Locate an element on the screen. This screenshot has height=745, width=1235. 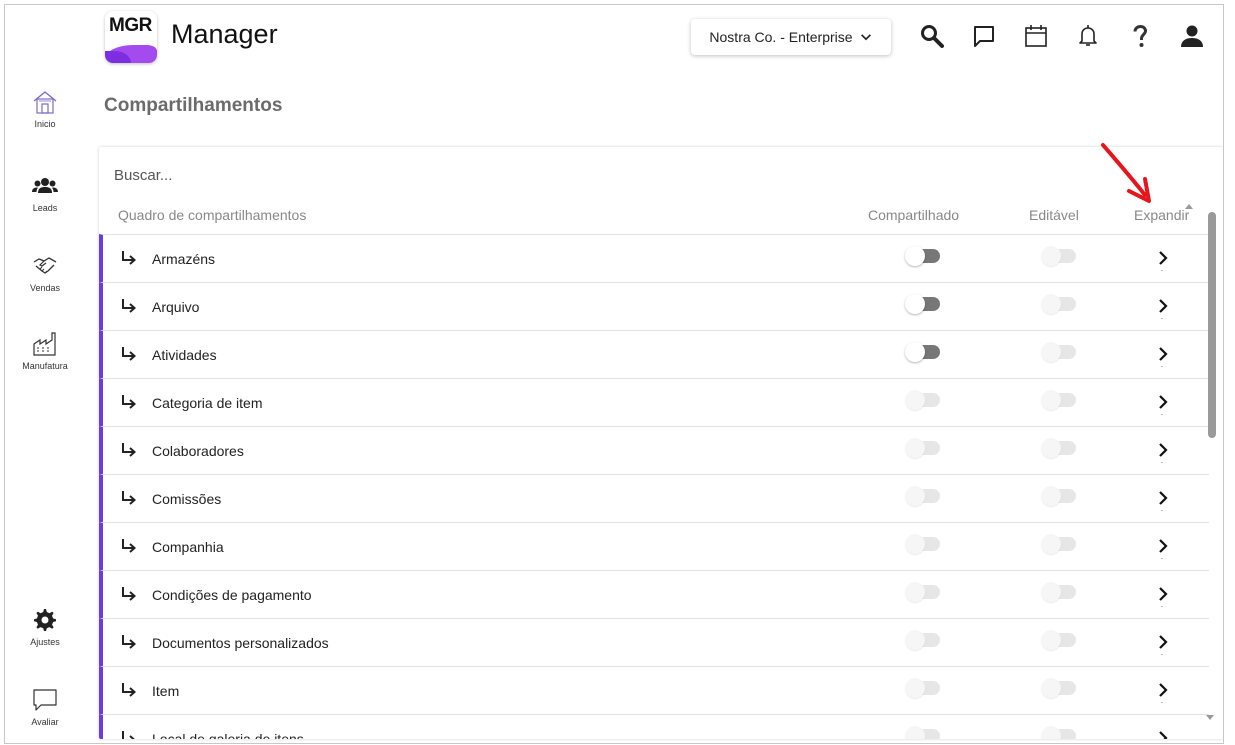
bell-icon is located at coordinates (1088, 36).